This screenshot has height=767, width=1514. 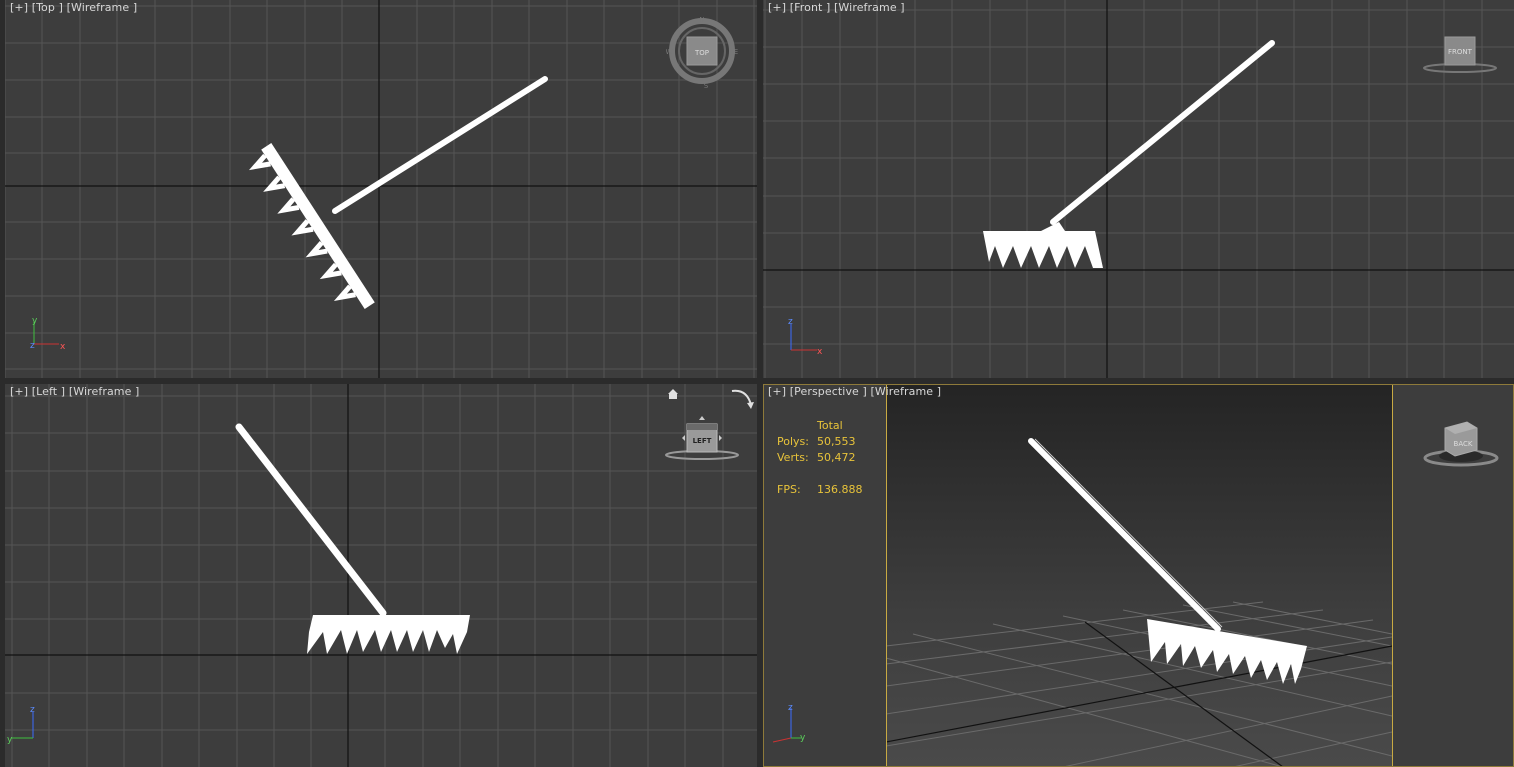 I want to click on view-type-label: [Top ], so click(x=47, y=7).